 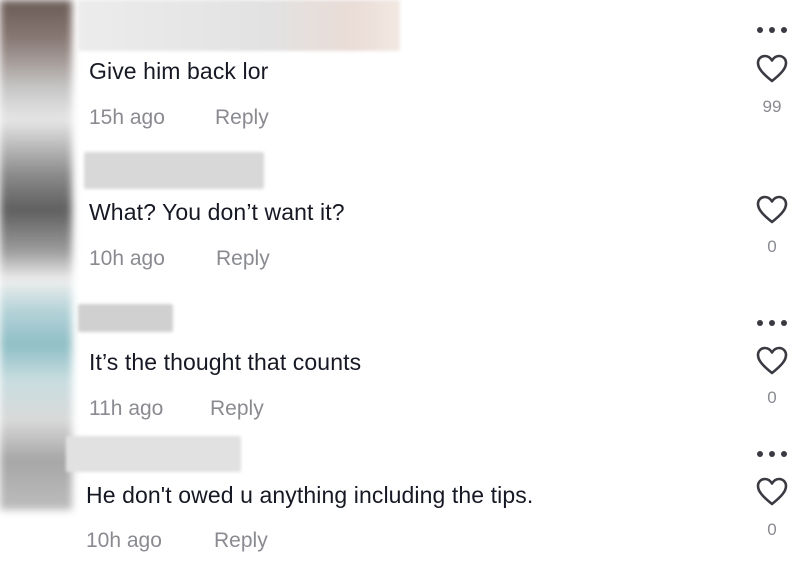 What do you see at coordinates (217, 212) in the screenshot?
I see `comment-text: What? You don’t want it?` at bounding box center [217, 212].